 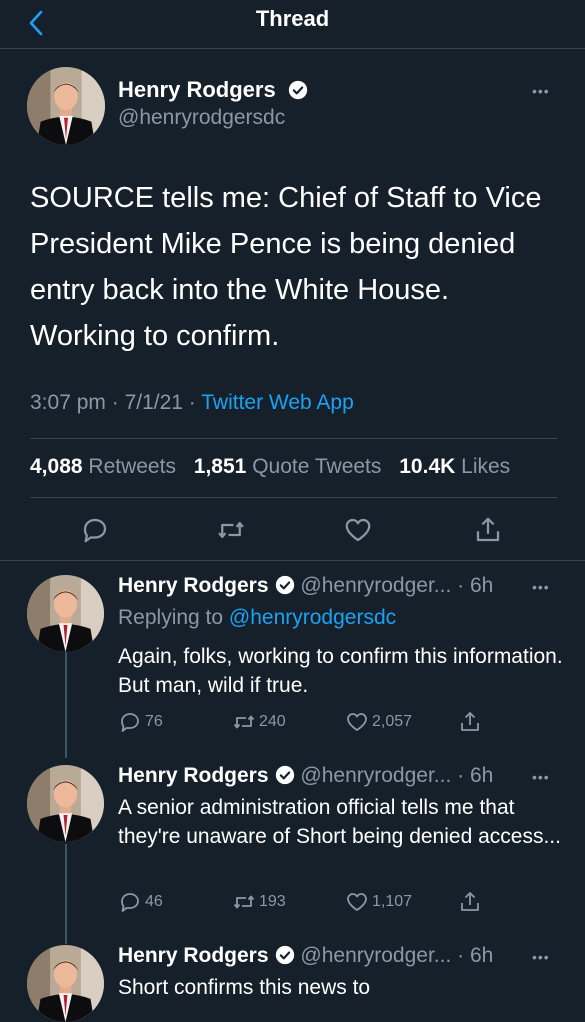 I want to click on retweet-button: 193, so click(x=259, y=902).